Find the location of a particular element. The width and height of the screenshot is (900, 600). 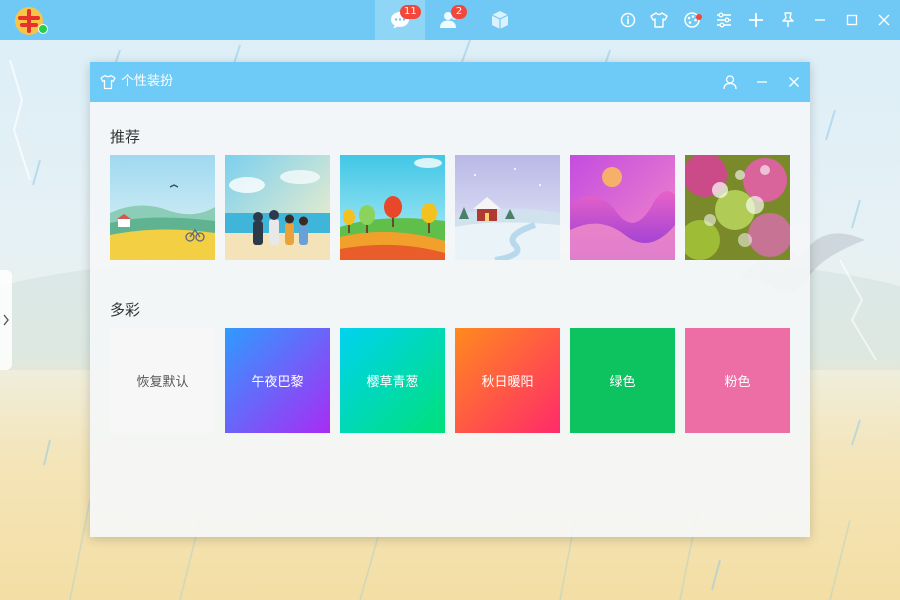

nav-contacts: 2 is located at coordinates (450, 20).